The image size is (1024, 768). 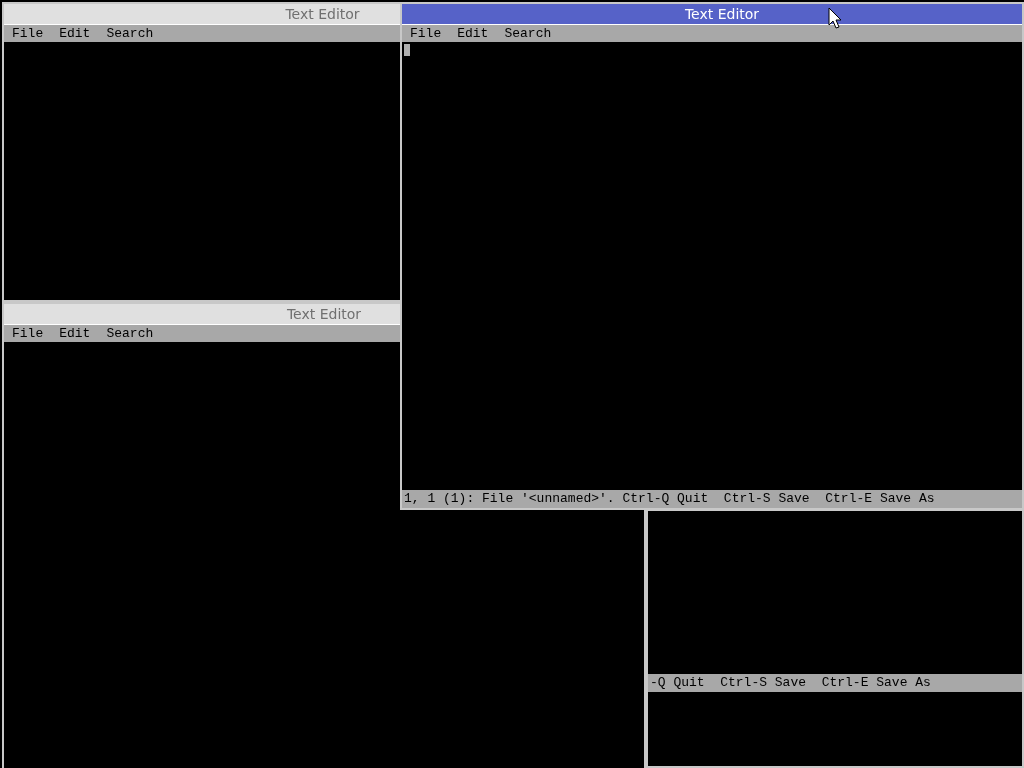 What do you see at coordinates (712, 499) in the screenshot?
I see `status-bar: 1, 1 (1): File '<unnamed>'. Ctrl-Q Quit Ctrl-S Save Ctrl-E Save As` at bounding box center [712, 499].